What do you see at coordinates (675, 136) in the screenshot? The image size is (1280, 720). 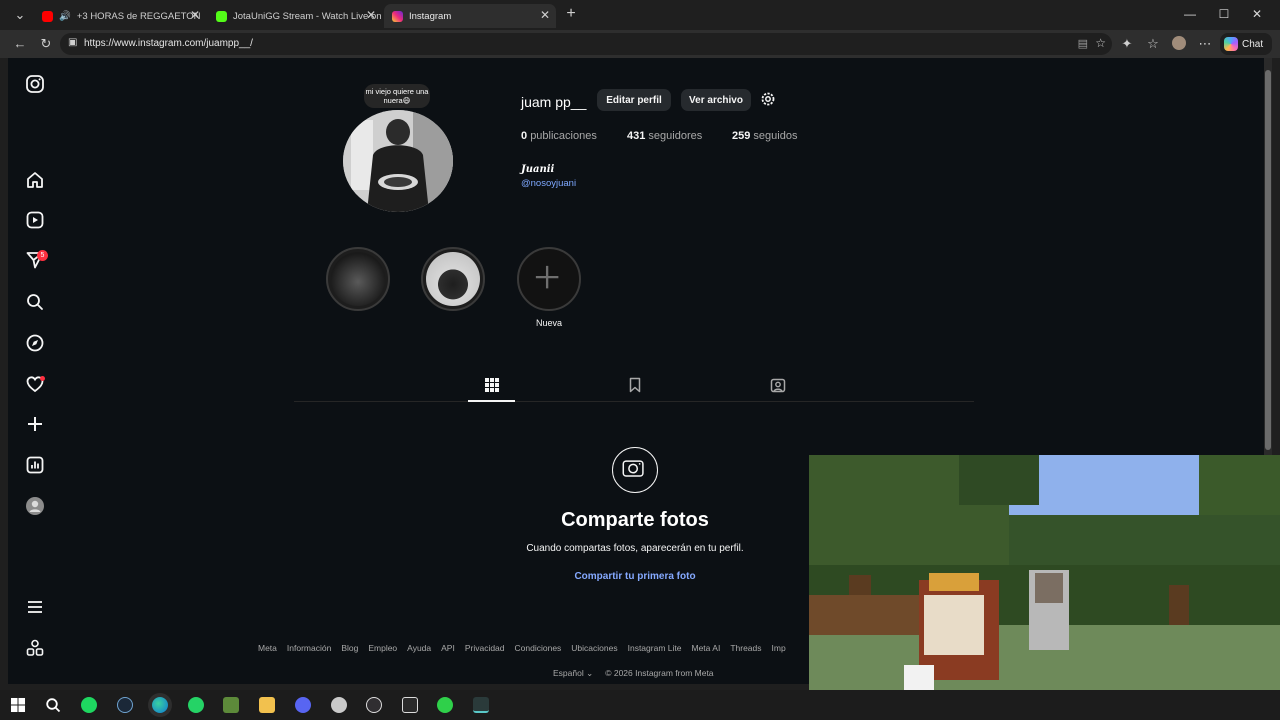 I see `followers-label: seguidores` at bounding box center [675, 136].